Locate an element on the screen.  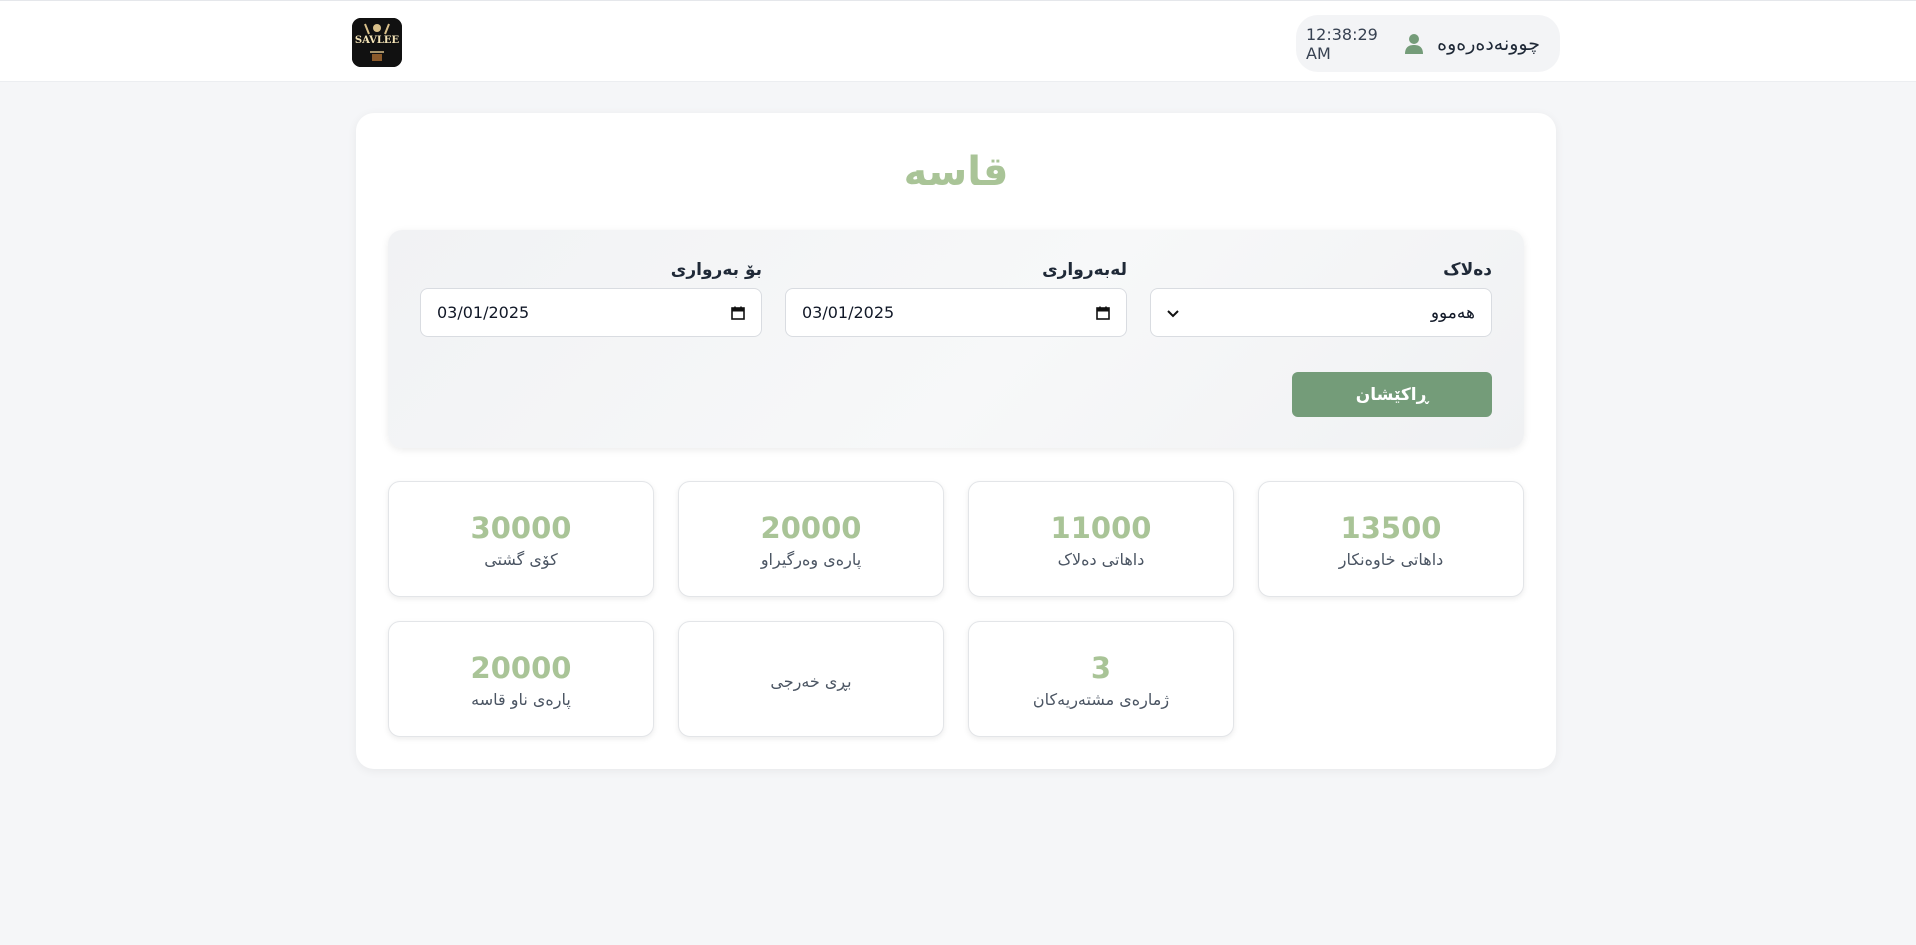
to-date-filter: بۆ بەرواری 03/01/2025 is located at coordinates (591, 298).